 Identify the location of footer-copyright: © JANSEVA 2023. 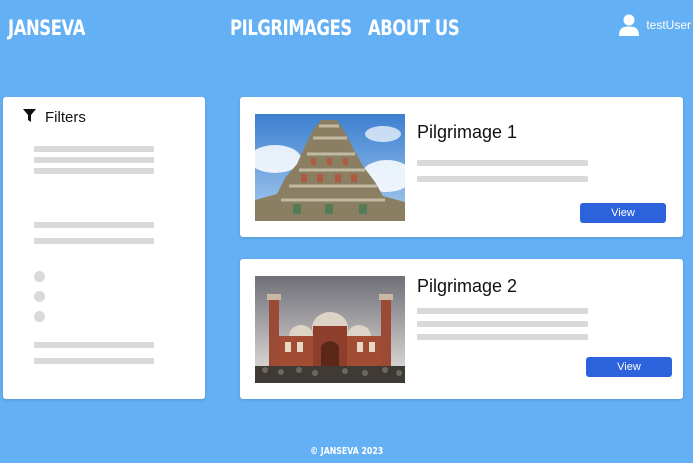
(346, 451).